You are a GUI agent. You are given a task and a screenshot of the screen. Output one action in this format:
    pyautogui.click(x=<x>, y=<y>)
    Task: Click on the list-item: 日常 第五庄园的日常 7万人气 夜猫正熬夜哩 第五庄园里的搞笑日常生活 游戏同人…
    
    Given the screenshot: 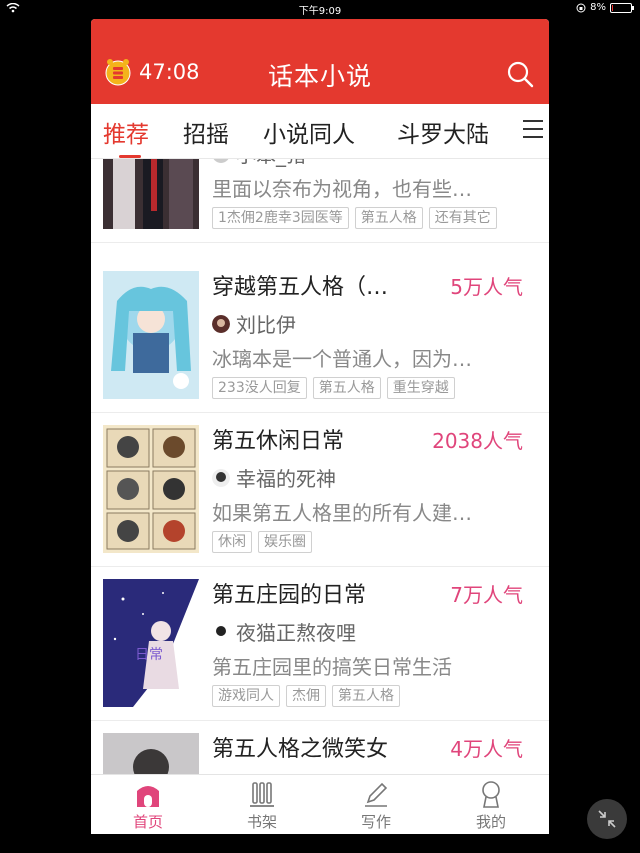 What is the action you would take?
    pyautogui.click(x=320, y=644)
    